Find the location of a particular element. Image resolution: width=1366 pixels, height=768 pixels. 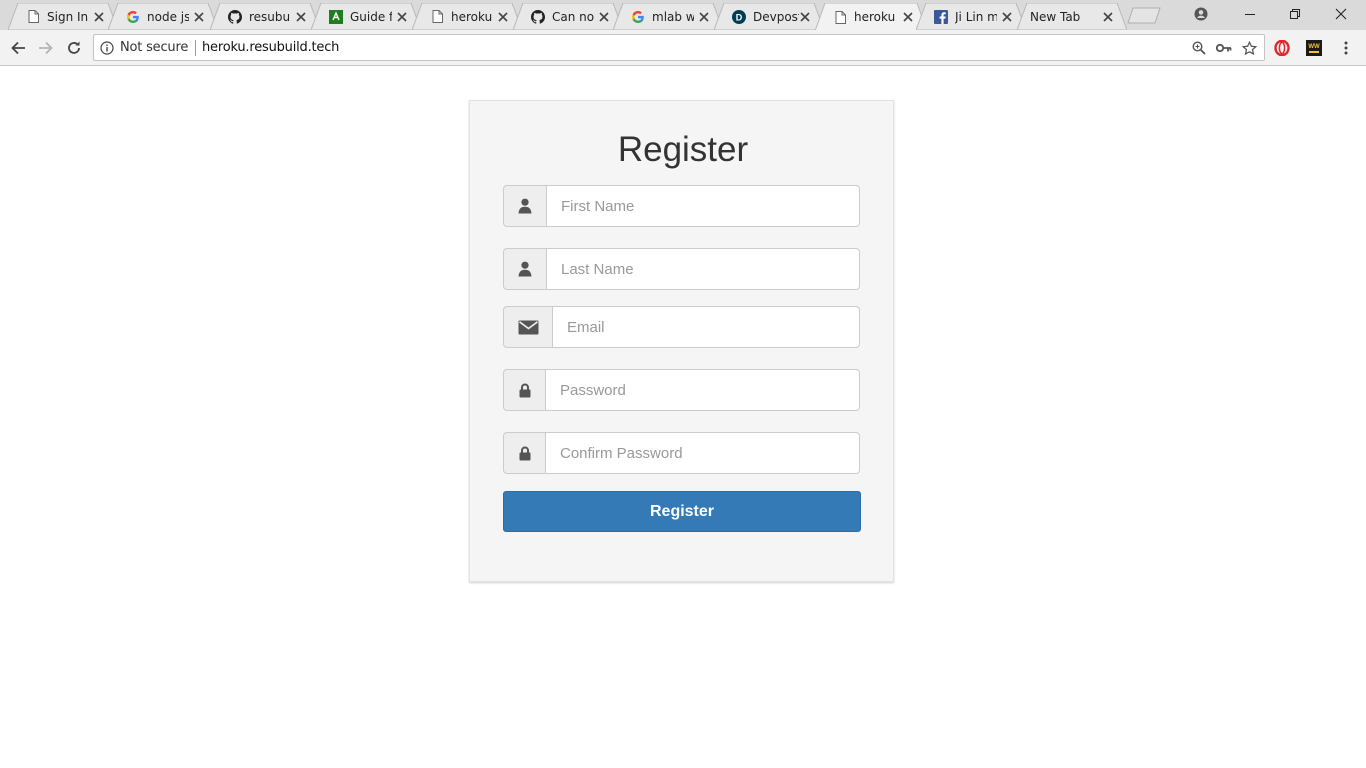

tab-label: Ji Lin m is located at coordinates (976, 16).